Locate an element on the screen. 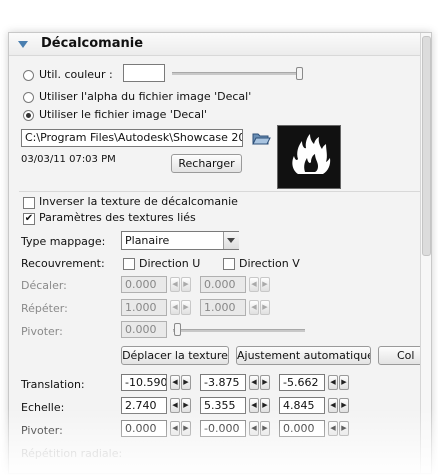  rotate-y-increment: ▶ is located at coordinates (265, 428).